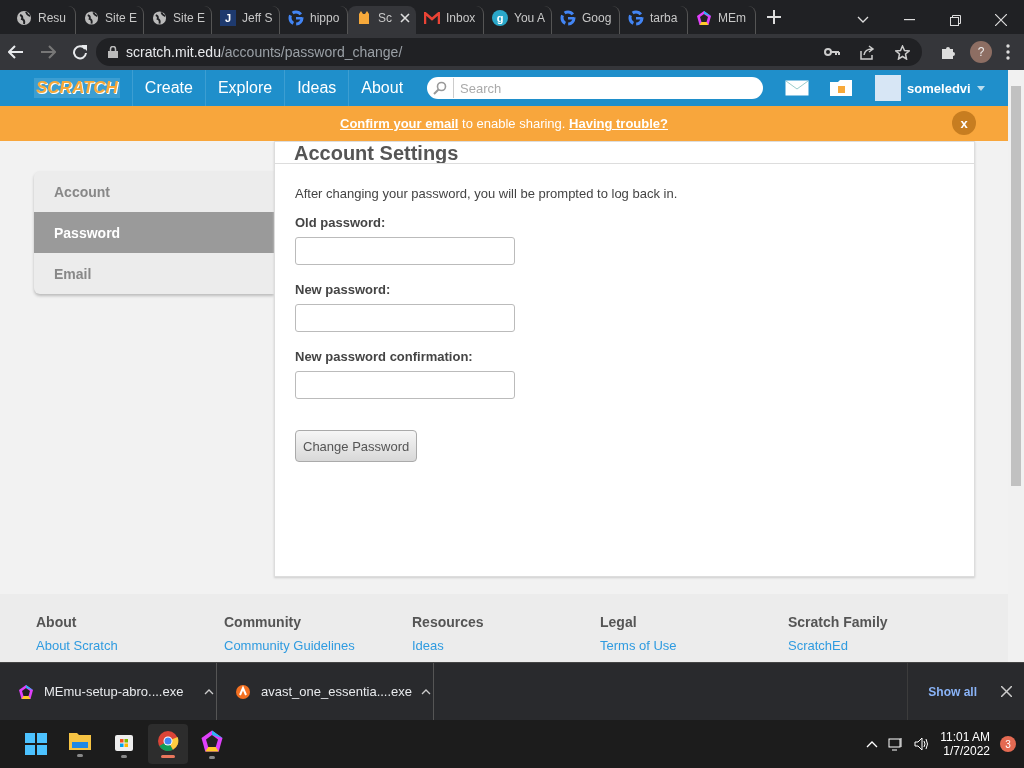 This screenshot has height=768, width=1024. What do you see at coordinates (487, 193) in the screenshot?
I see `intro-text: After changing your password, you will be prompted to log back in.` at bounding box center [487, 193].